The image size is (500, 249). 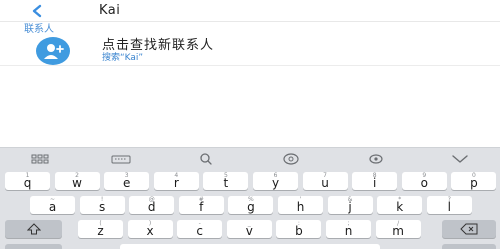 I want to click on key-secondary-label: (, so click(x=100, y=223).